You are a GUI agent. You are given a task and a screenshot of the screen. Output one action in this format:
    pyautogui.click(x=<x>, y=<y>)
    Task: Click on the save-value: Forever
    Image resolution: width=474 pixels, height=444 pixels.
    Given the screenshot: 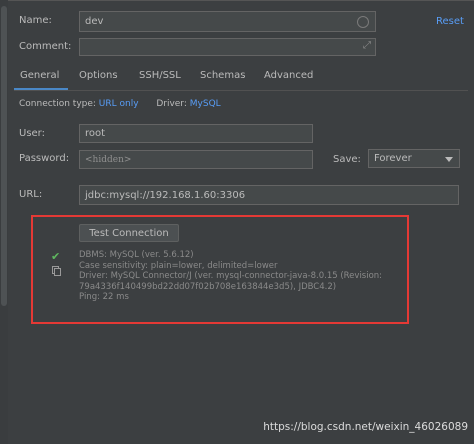 What is the action you would take?
    pyautogui.click(x=393, y=158)
    